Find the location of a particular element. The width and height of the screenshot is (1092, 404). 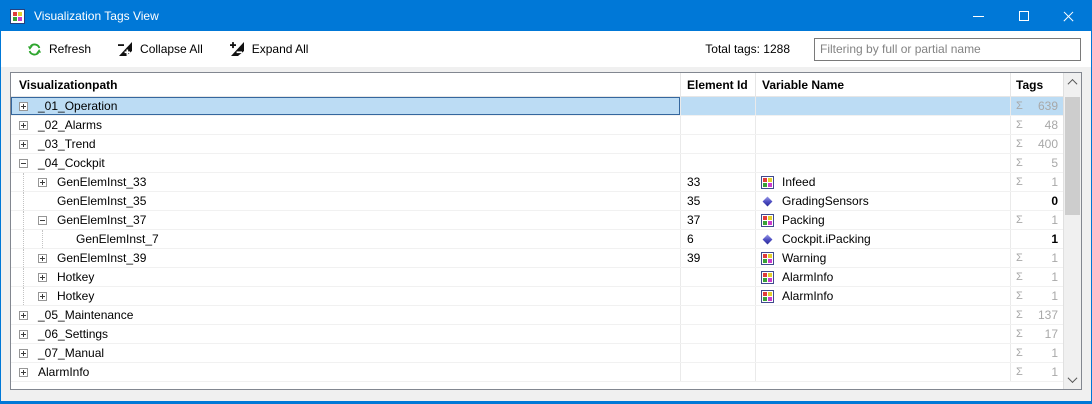

maximize-button is located at coordinates (1023, 16).